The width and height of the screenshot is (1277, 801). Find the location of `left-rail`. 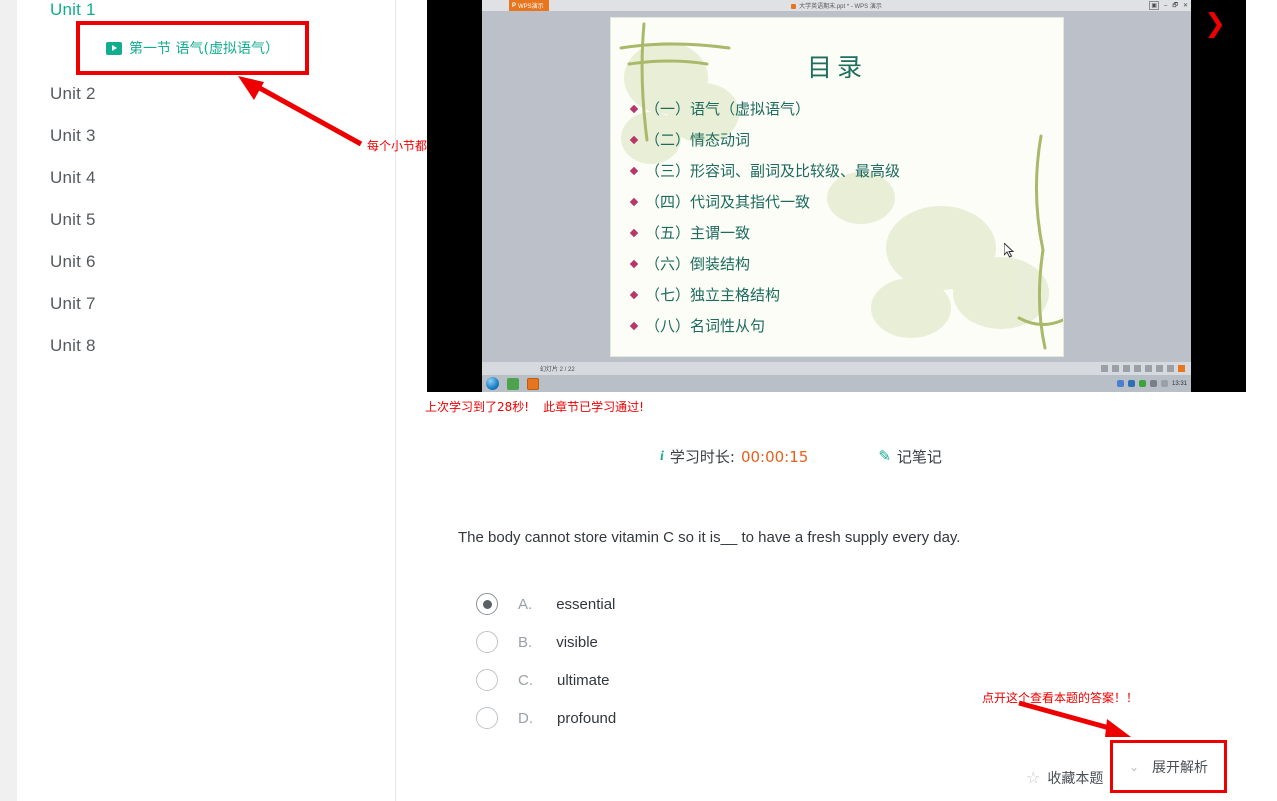

left-rail is located at coordinates (8, 400).